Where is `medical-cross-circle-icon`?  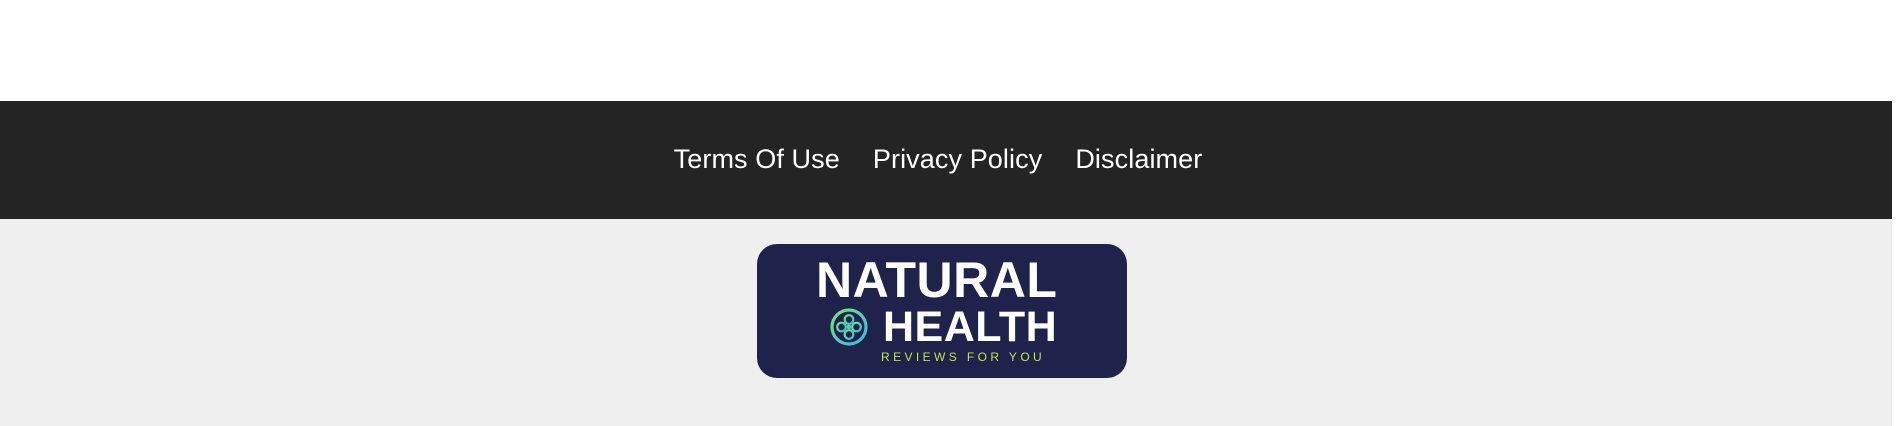 medical-cross-circle-icon is located at coordinates (849, 327).